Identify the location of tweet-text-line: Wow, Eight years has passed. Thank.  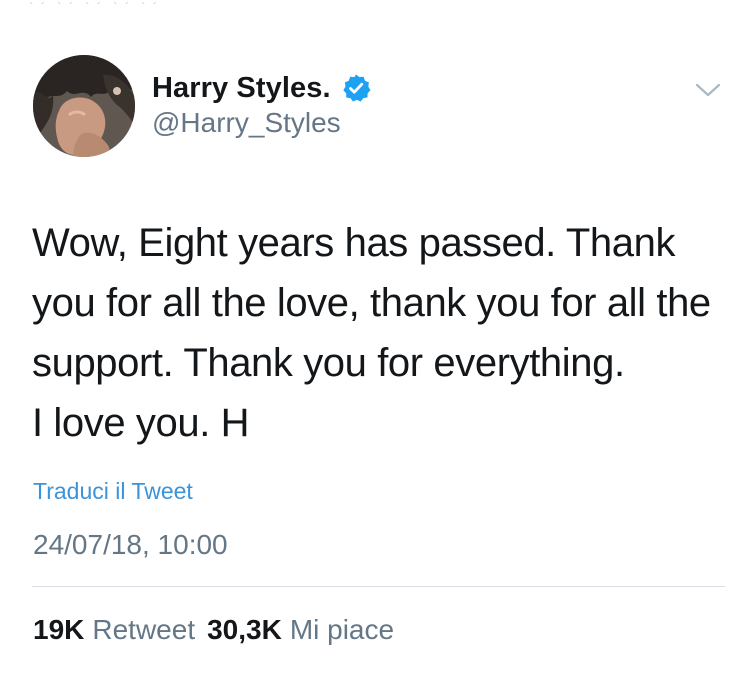
(354, 243).